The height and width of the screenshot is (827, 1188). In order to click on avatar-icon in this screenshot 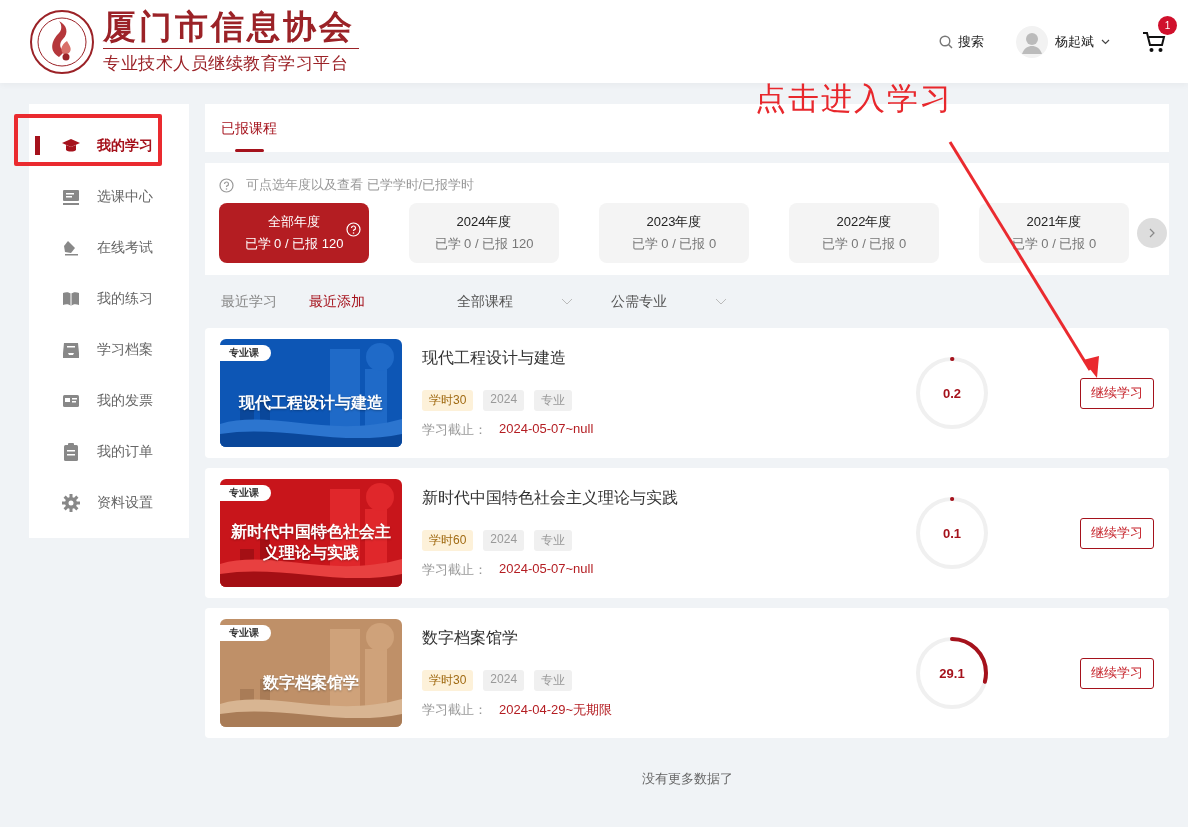, I will do `click(1032, 41)`.